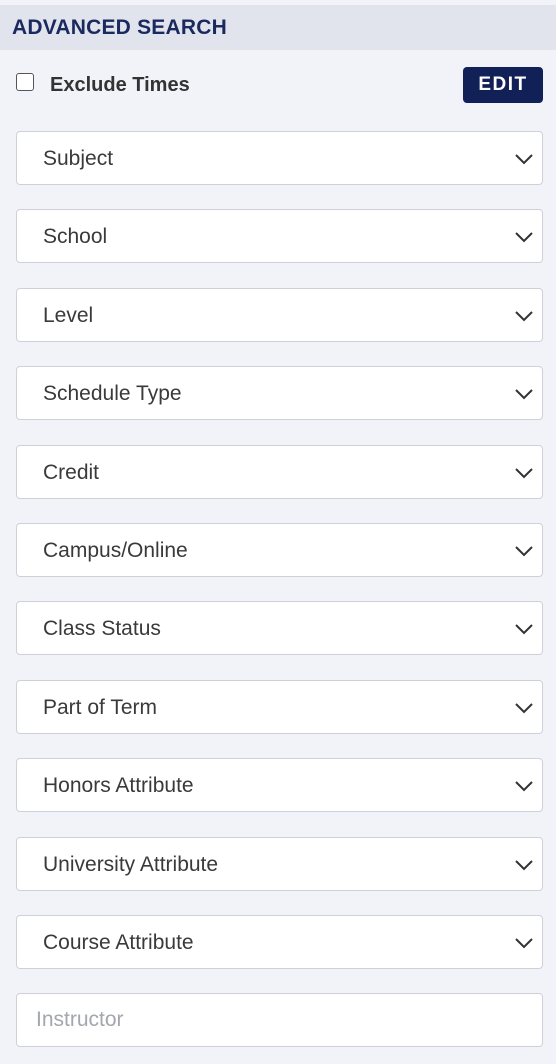  Describe the element at coordinates (279, 941) in the screenshot. I see `course-attribute-select: Course Attribute` at that location.